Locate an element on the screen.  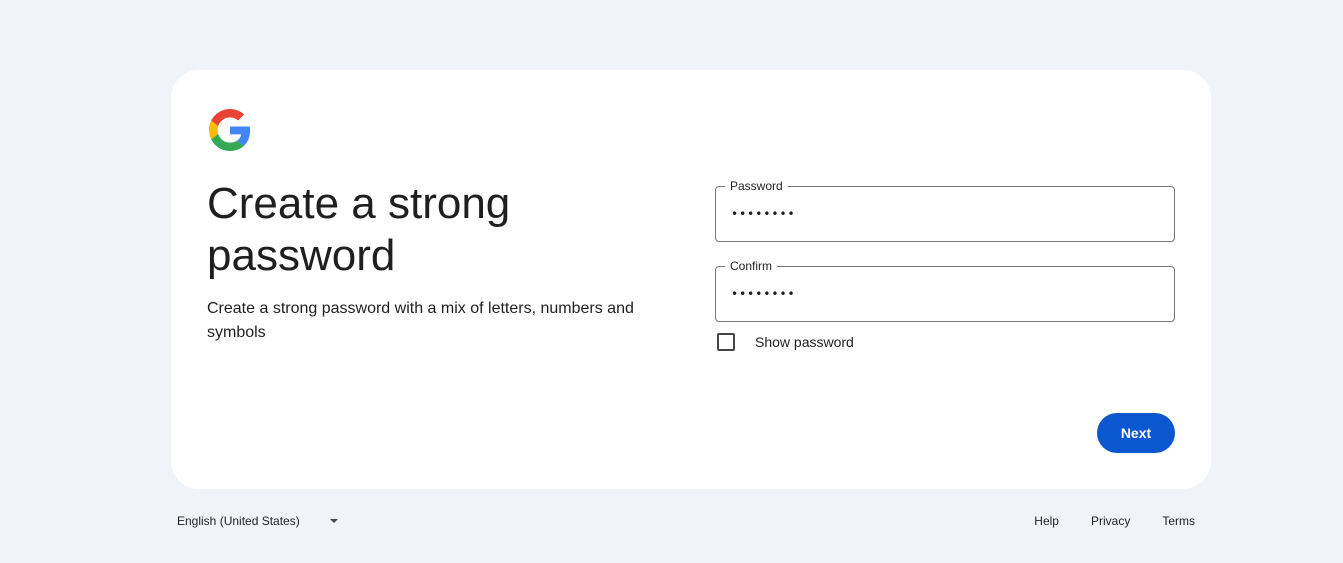
help-link: Help is located at coordinates (1046, 521).